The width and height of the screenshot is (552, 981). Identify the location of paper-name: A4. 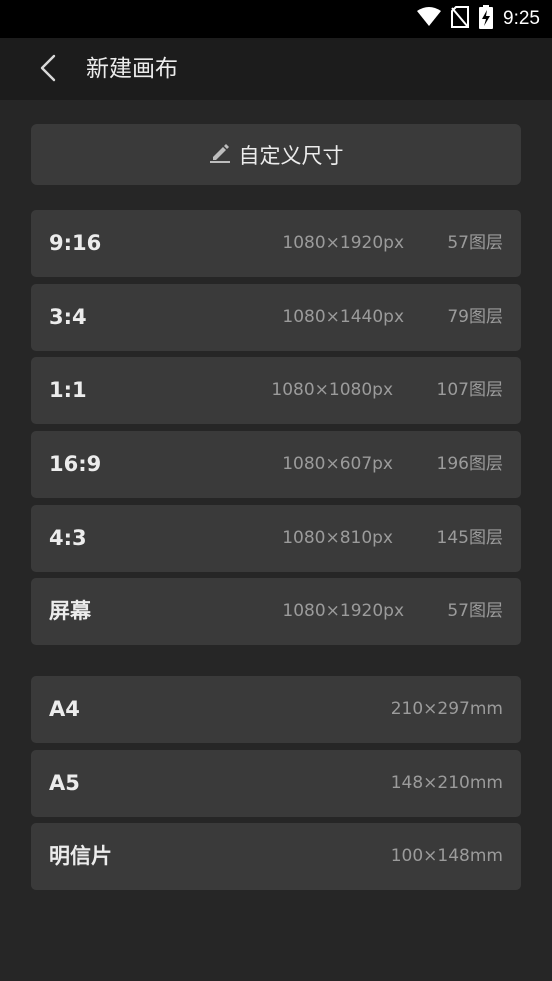
(64, 709).